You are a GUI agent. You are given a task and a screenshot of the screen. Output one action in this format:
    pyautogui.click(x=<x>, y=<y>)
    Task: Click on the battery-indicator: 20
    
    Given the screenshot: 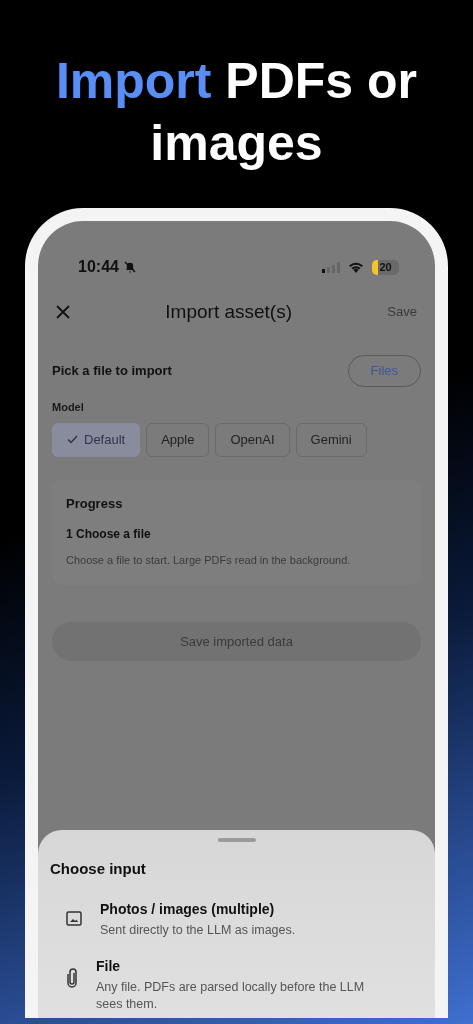 What is the action you would take?
    pyautogui.click(x=385, y=267)
    